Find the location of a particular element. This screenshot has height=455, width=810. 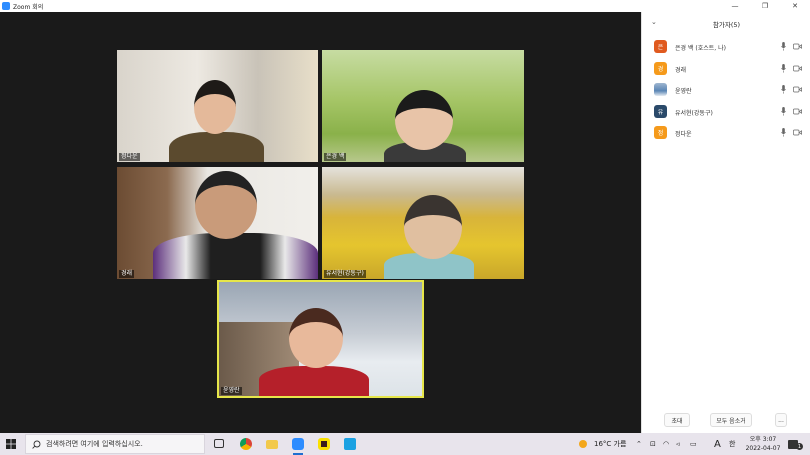

taskbar-search-box: 검색하려면 여기에 입력하십시오. is located at coordinates (115, 444).